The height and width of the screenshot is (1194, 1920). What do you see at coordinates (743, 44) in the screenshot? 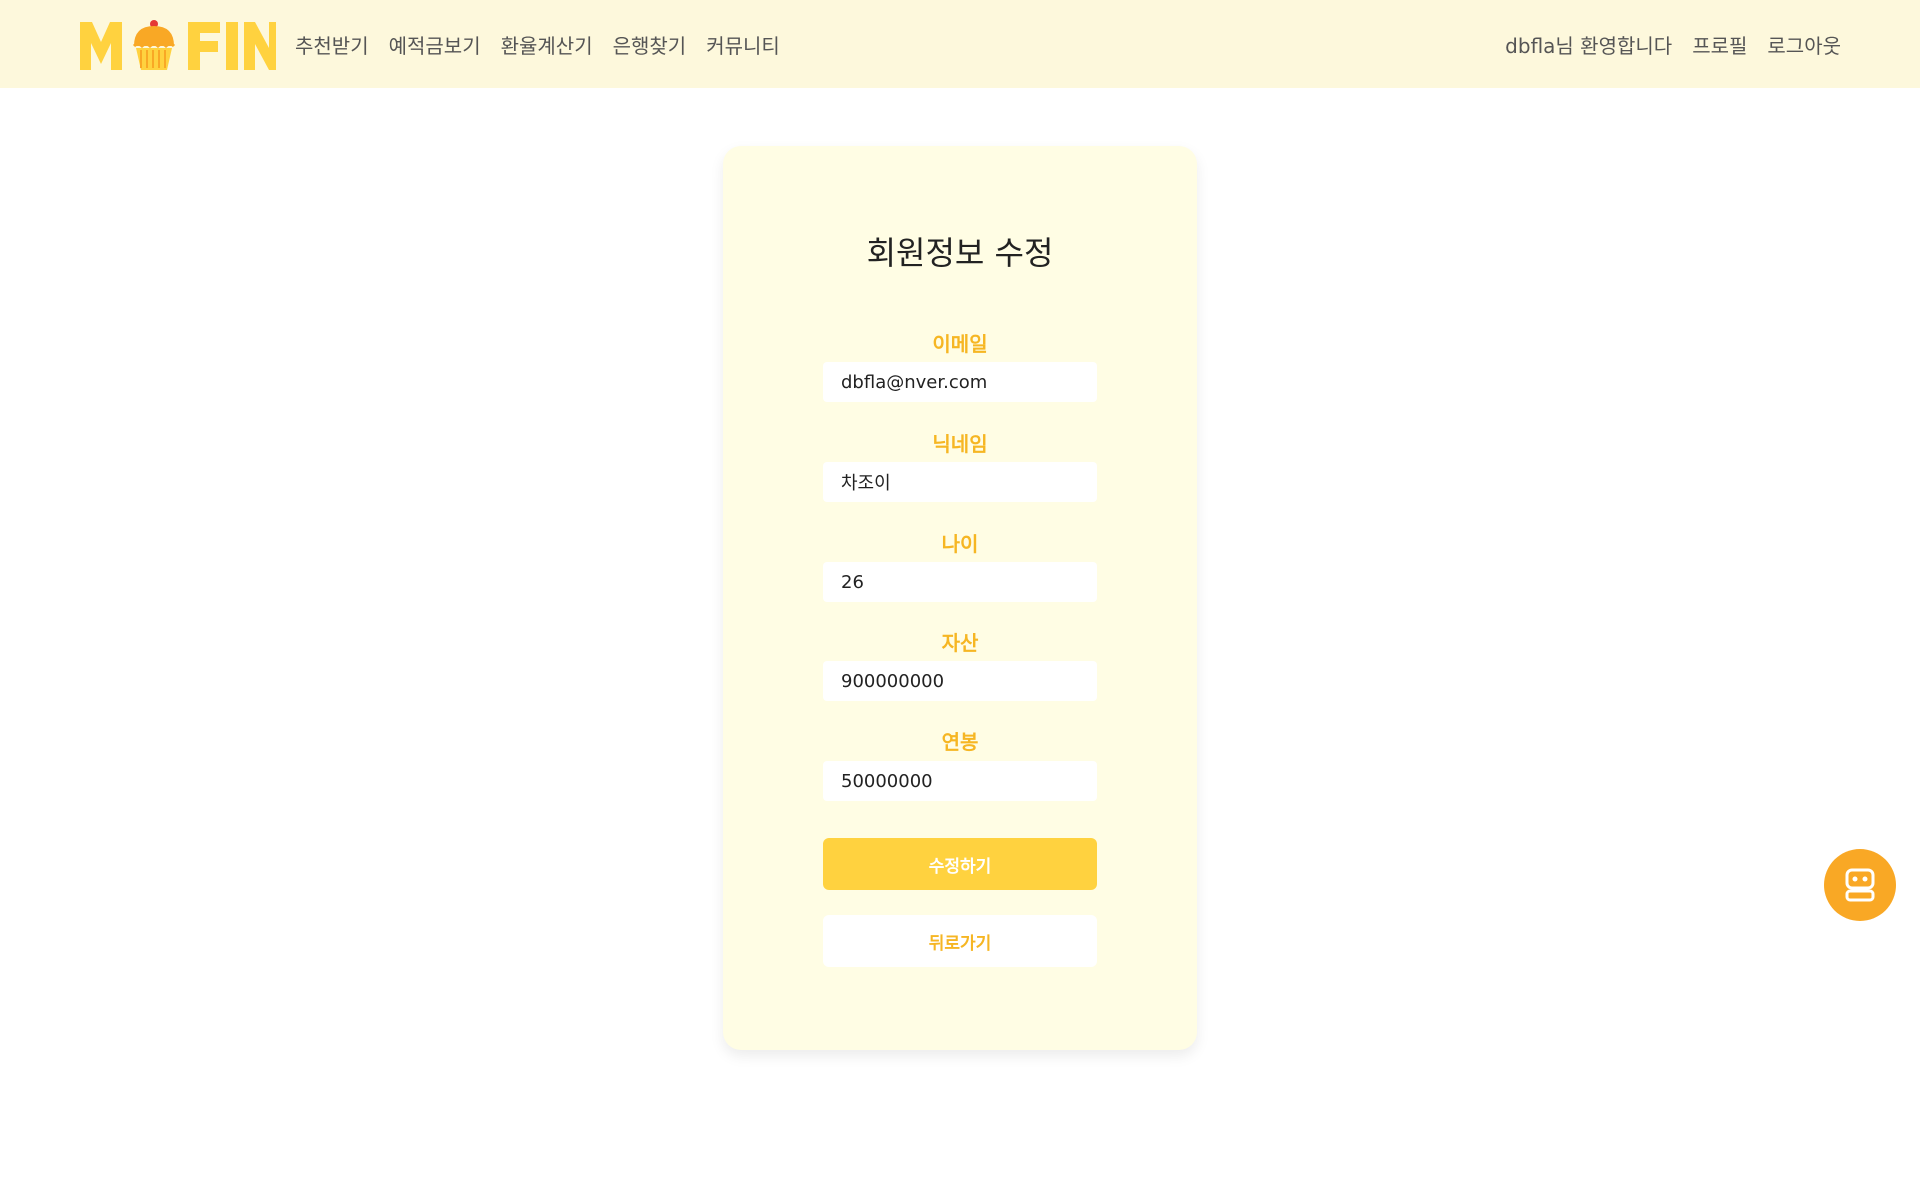
I see `nav-community: 커뮤니티` at bounding box center [743, 44].